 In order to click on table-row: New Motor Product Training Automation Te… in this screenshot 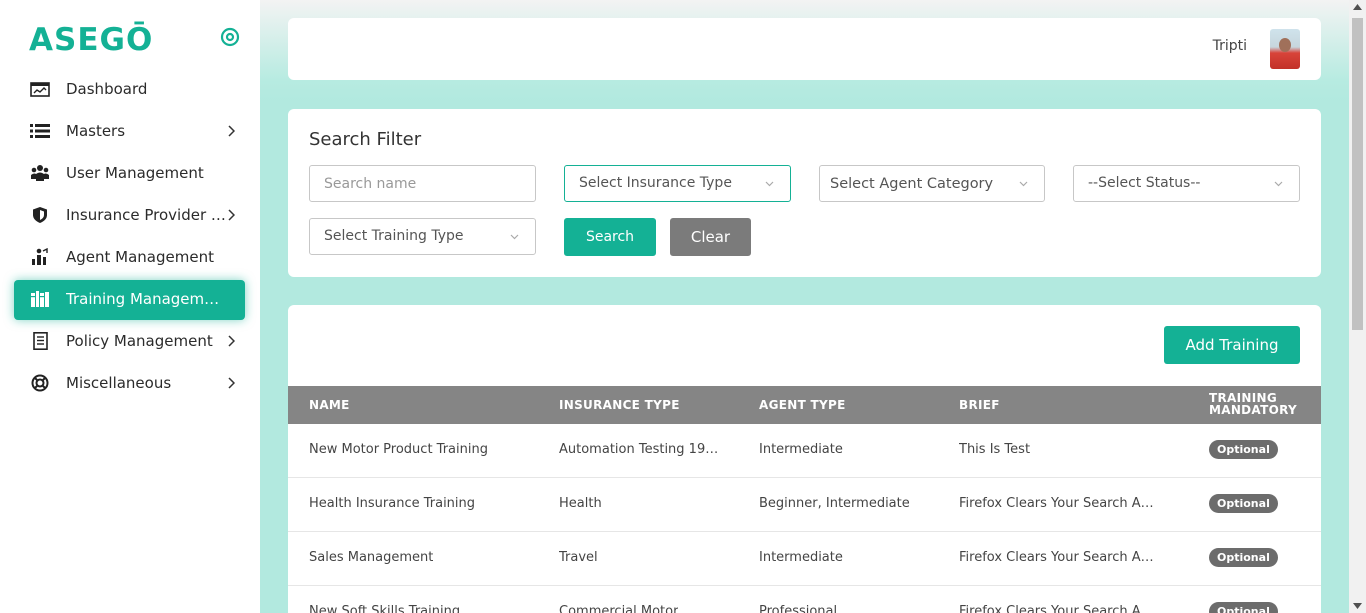, I will do `click(804, 451)`.